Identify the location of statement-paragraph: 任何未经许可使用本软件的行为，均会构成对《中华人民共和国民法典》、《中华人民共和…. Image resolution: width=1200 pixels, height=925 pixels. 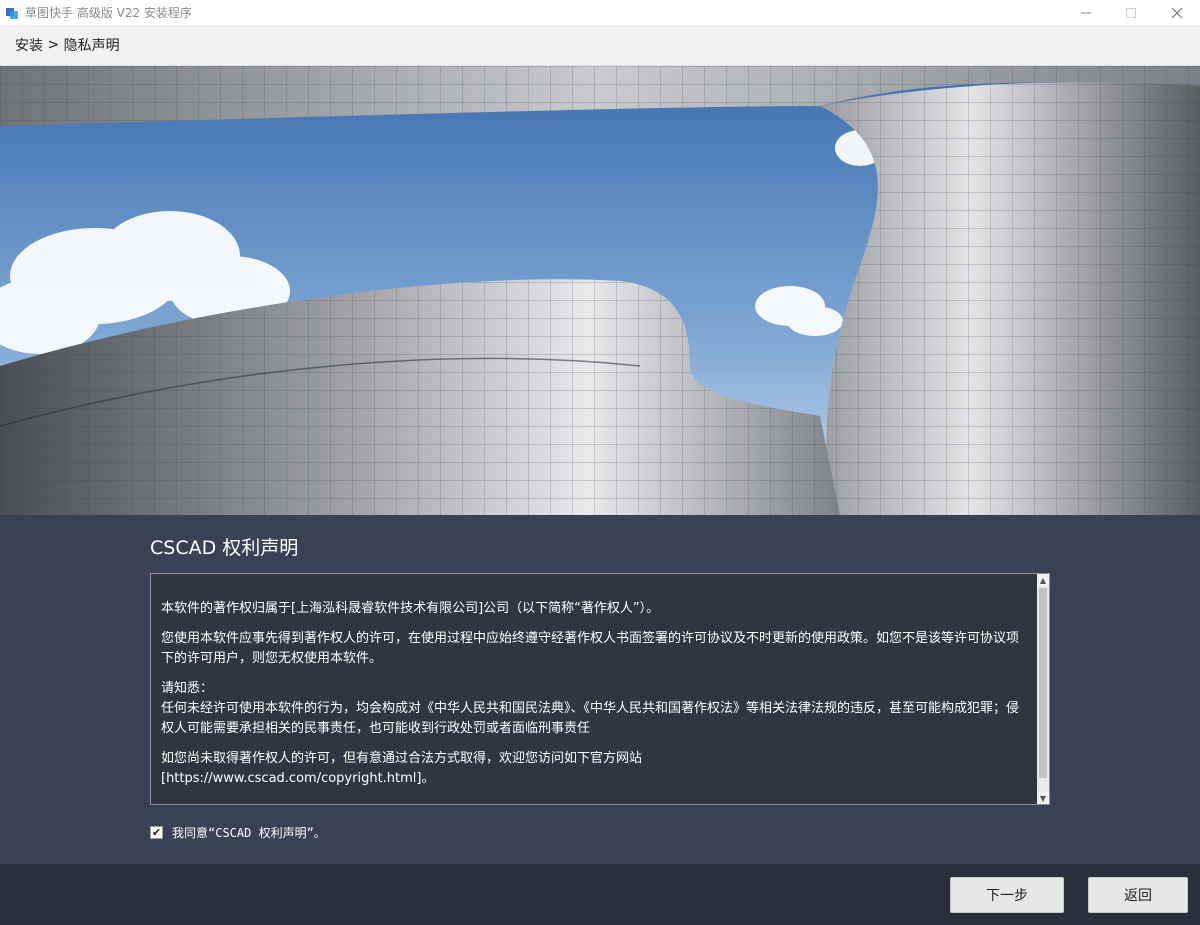
(590, 718).